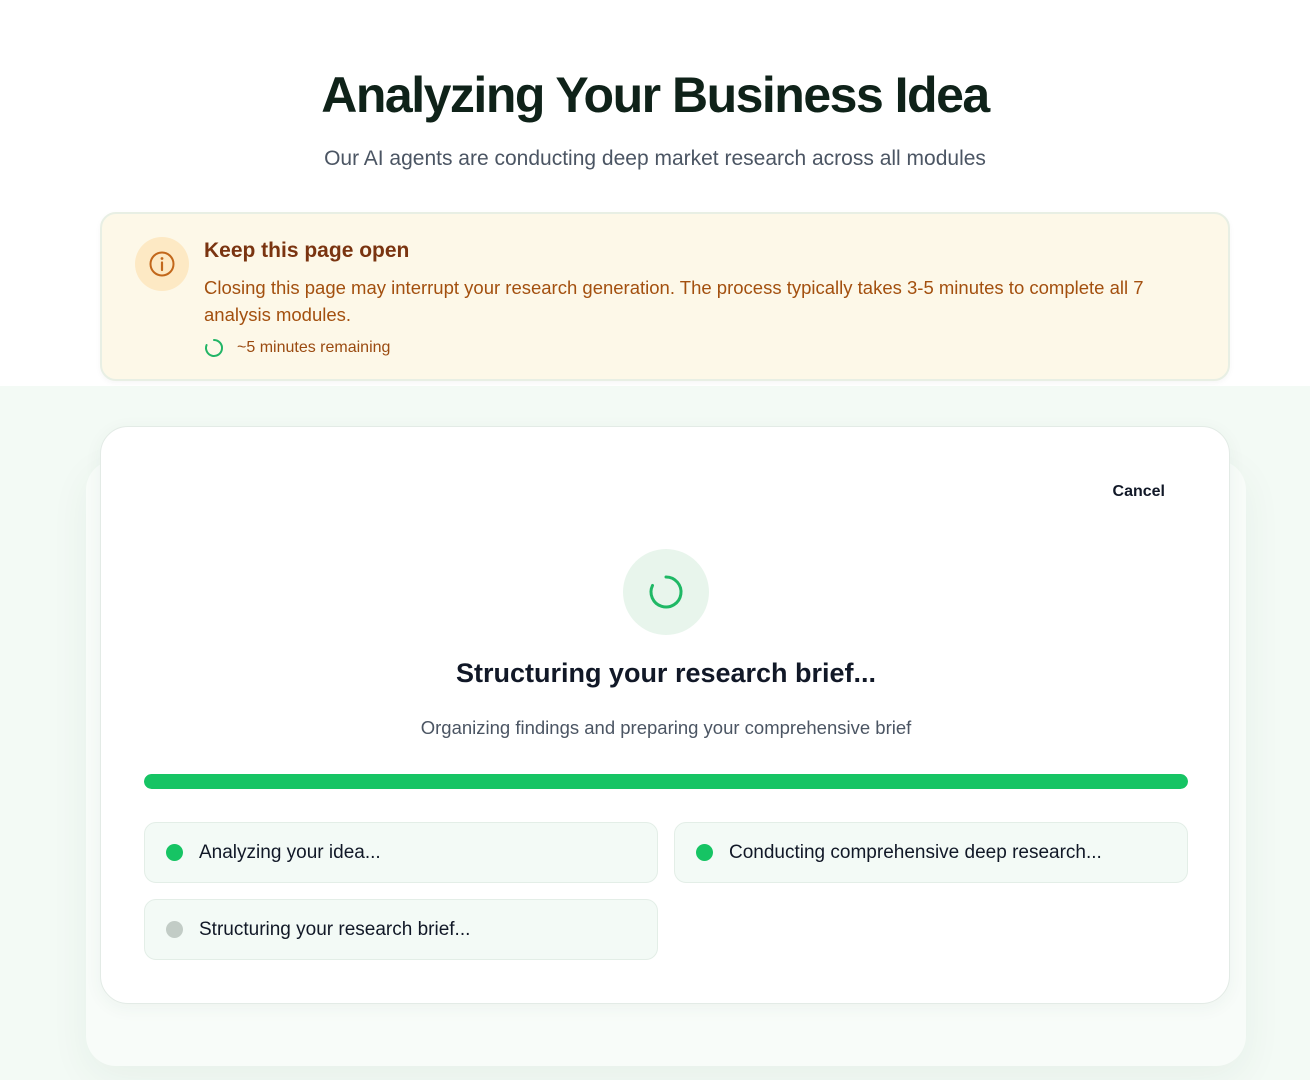 The height and width of the screenshot is (1080, 1310). I want to click on time-remaining-label: ~5 minutes remaining, so click(314, 347).